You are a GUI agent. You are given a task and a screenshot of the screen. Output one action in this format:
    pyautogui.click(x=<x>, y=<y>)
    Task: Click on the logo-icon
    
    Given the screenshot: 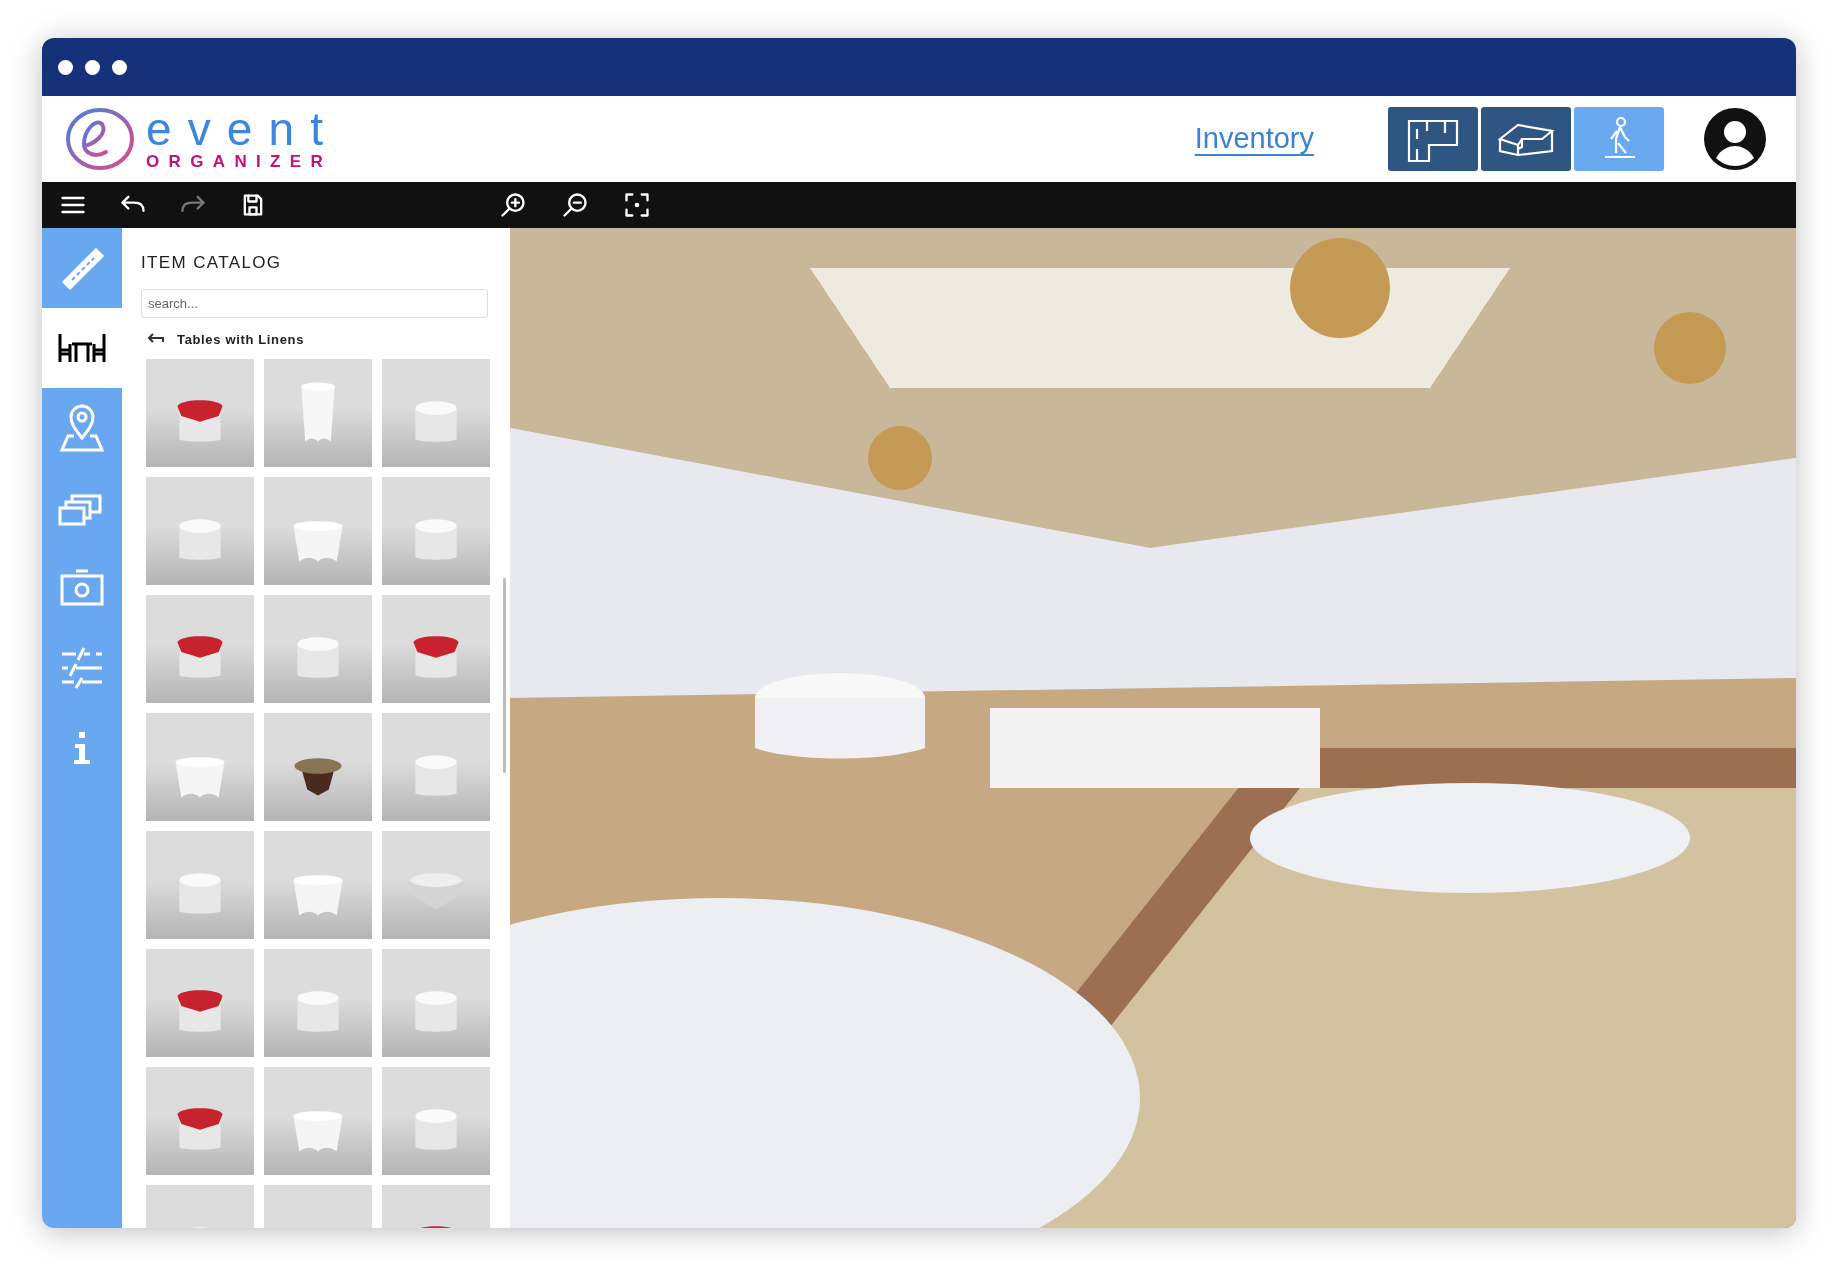 What is the action you would take?
    pyautogui.click(x=100, y=139)
    